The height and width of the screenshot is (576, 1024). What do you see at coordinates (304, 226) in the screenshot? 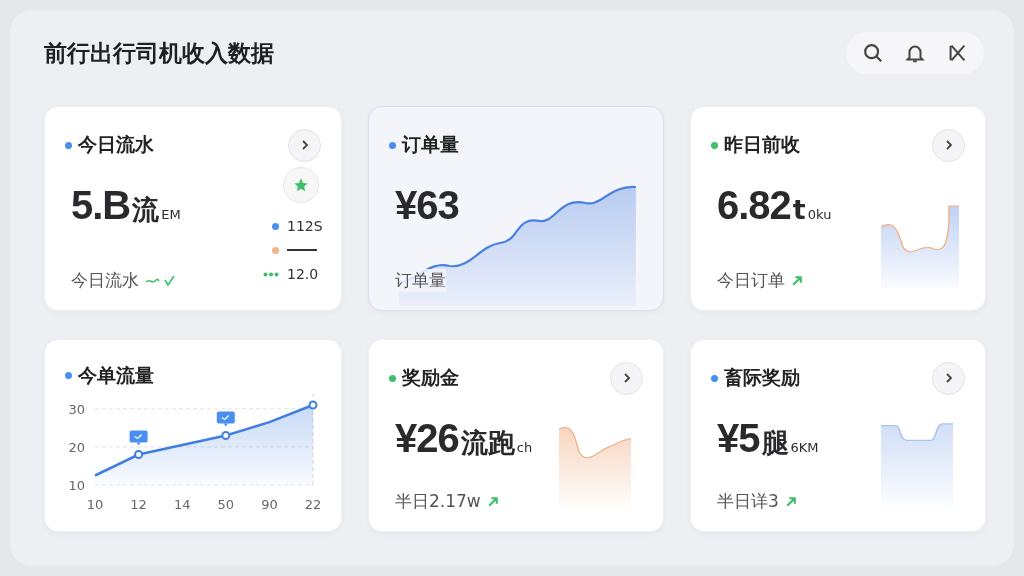
I see `legend-value: 112S` at bounding box center [304, 226].